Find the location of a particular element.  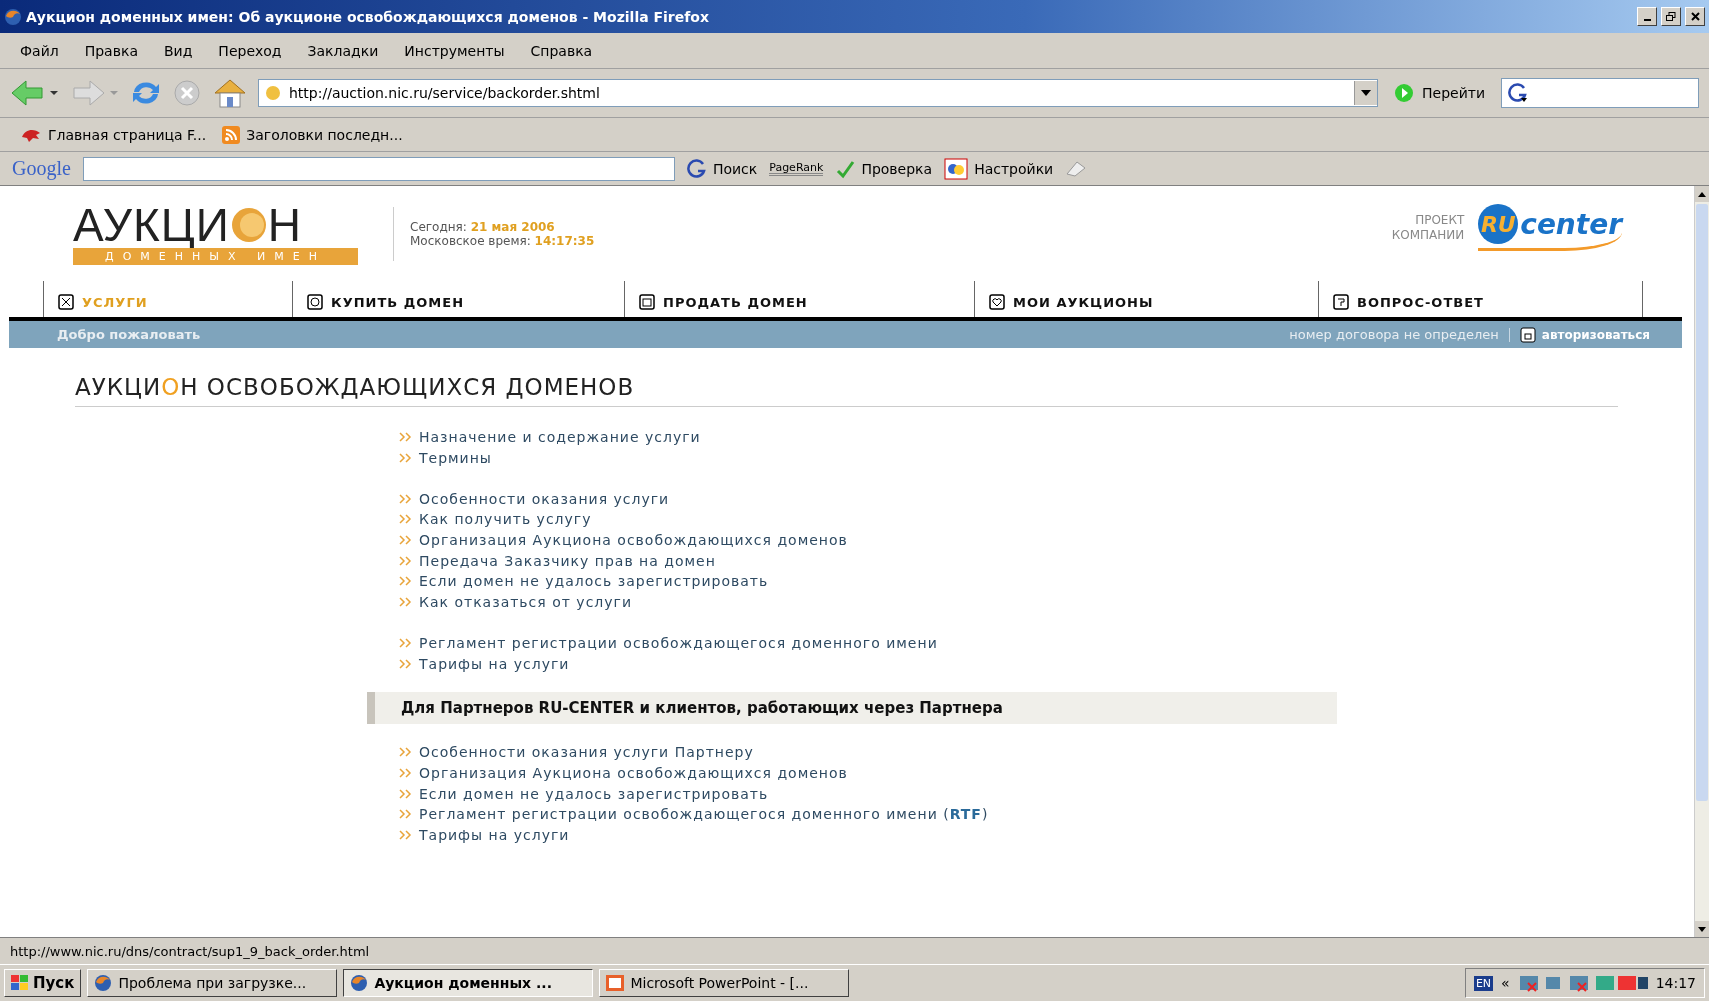

time-text: Московское время: 14:17:35 is located at coordinates (502, 240).